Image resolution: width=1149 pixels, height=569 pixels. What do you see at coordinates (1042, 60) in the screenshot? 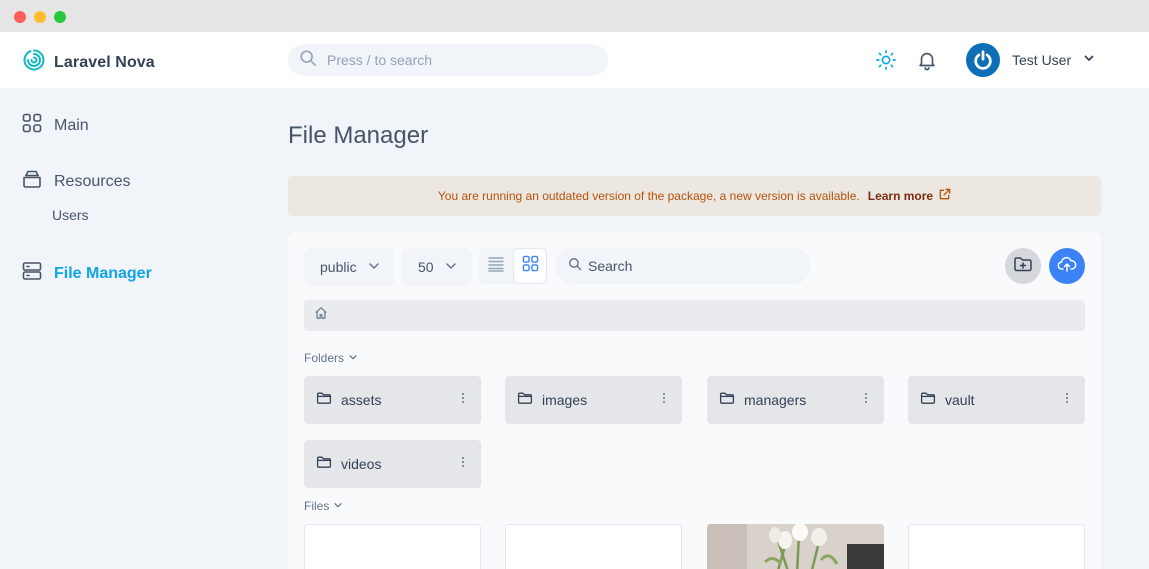
I see `user-name: Test User` at bounding box center [1042, 60].